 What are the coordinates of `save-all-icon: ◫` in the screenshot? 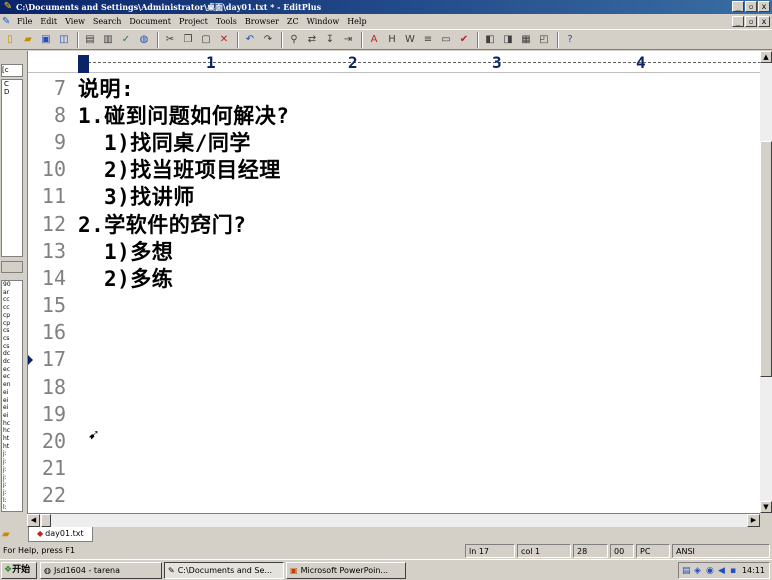 It's located at (64, 40).